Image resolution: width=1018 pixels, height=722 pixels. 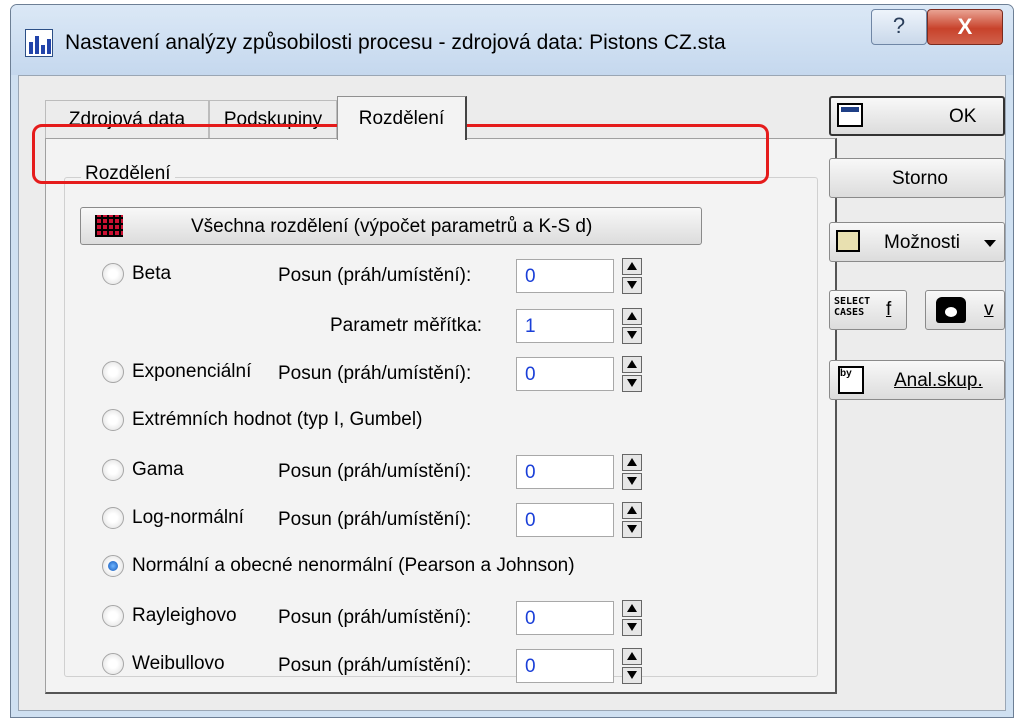 What do you see at coordinates (375, 665) in the screenshot?
I see `param-label-weibull-shift: Posun (práh/umístění):` at bounding box center [375, 665].